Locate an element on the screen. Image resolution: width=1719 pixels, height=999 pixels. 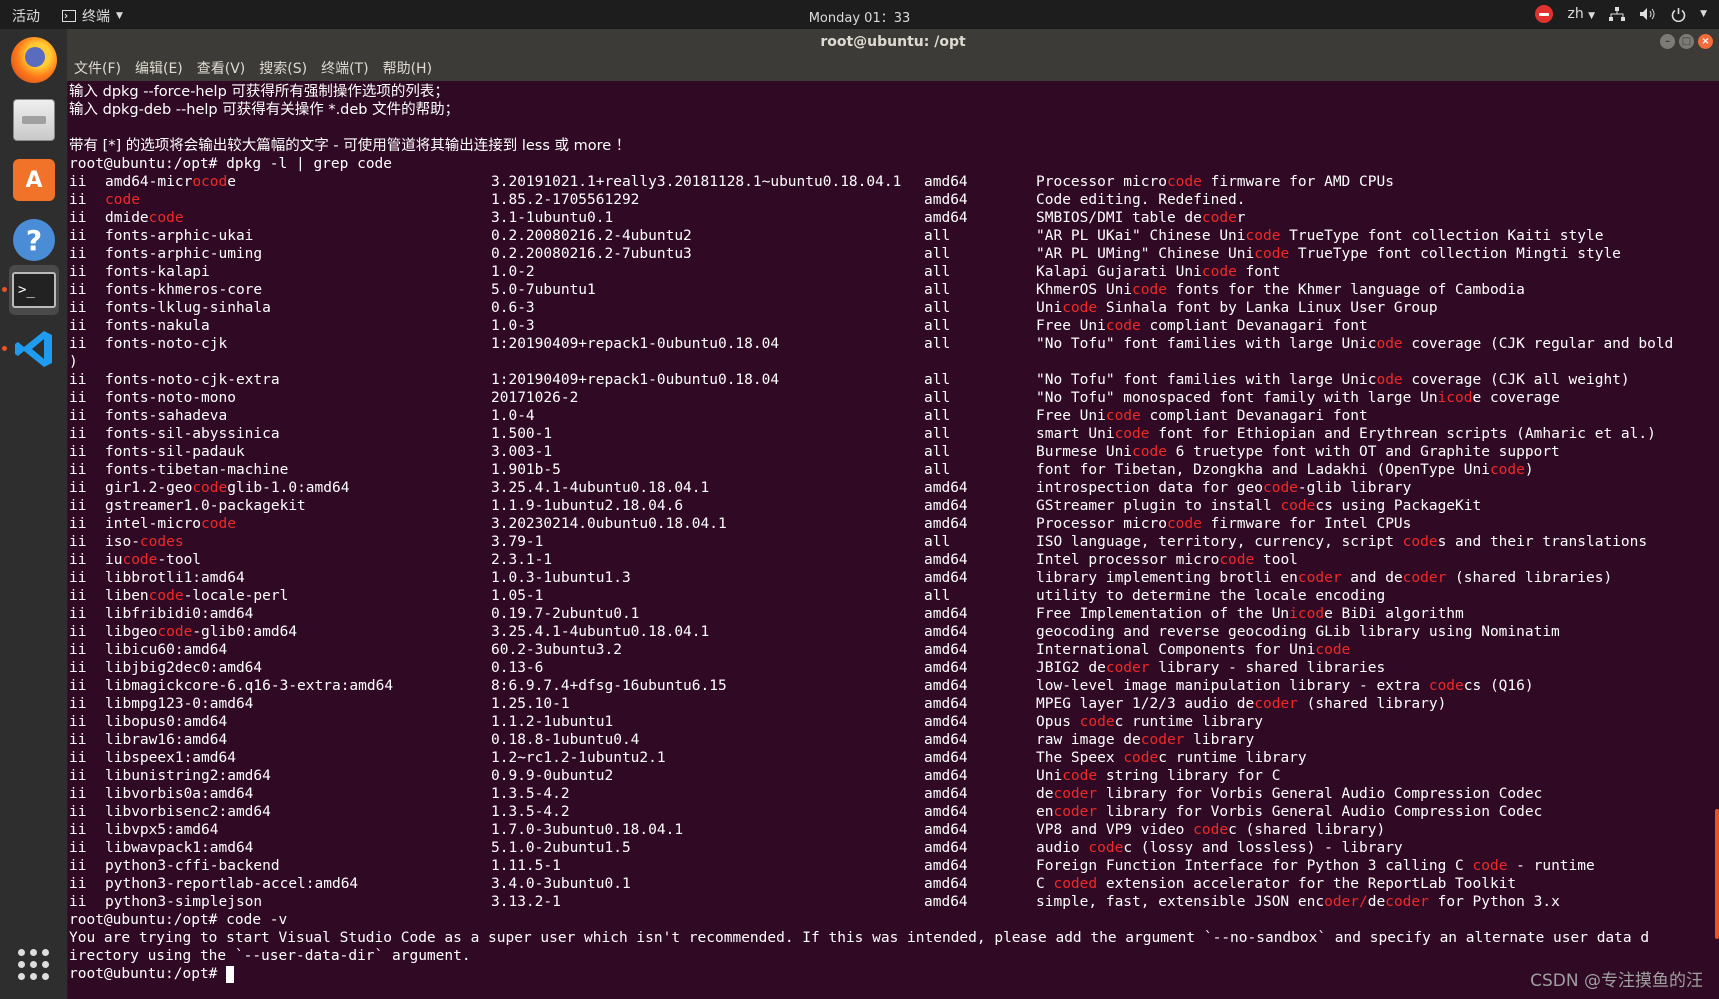
command-line: root@ubuntu:/opt# is located at coordinates (893, 974).